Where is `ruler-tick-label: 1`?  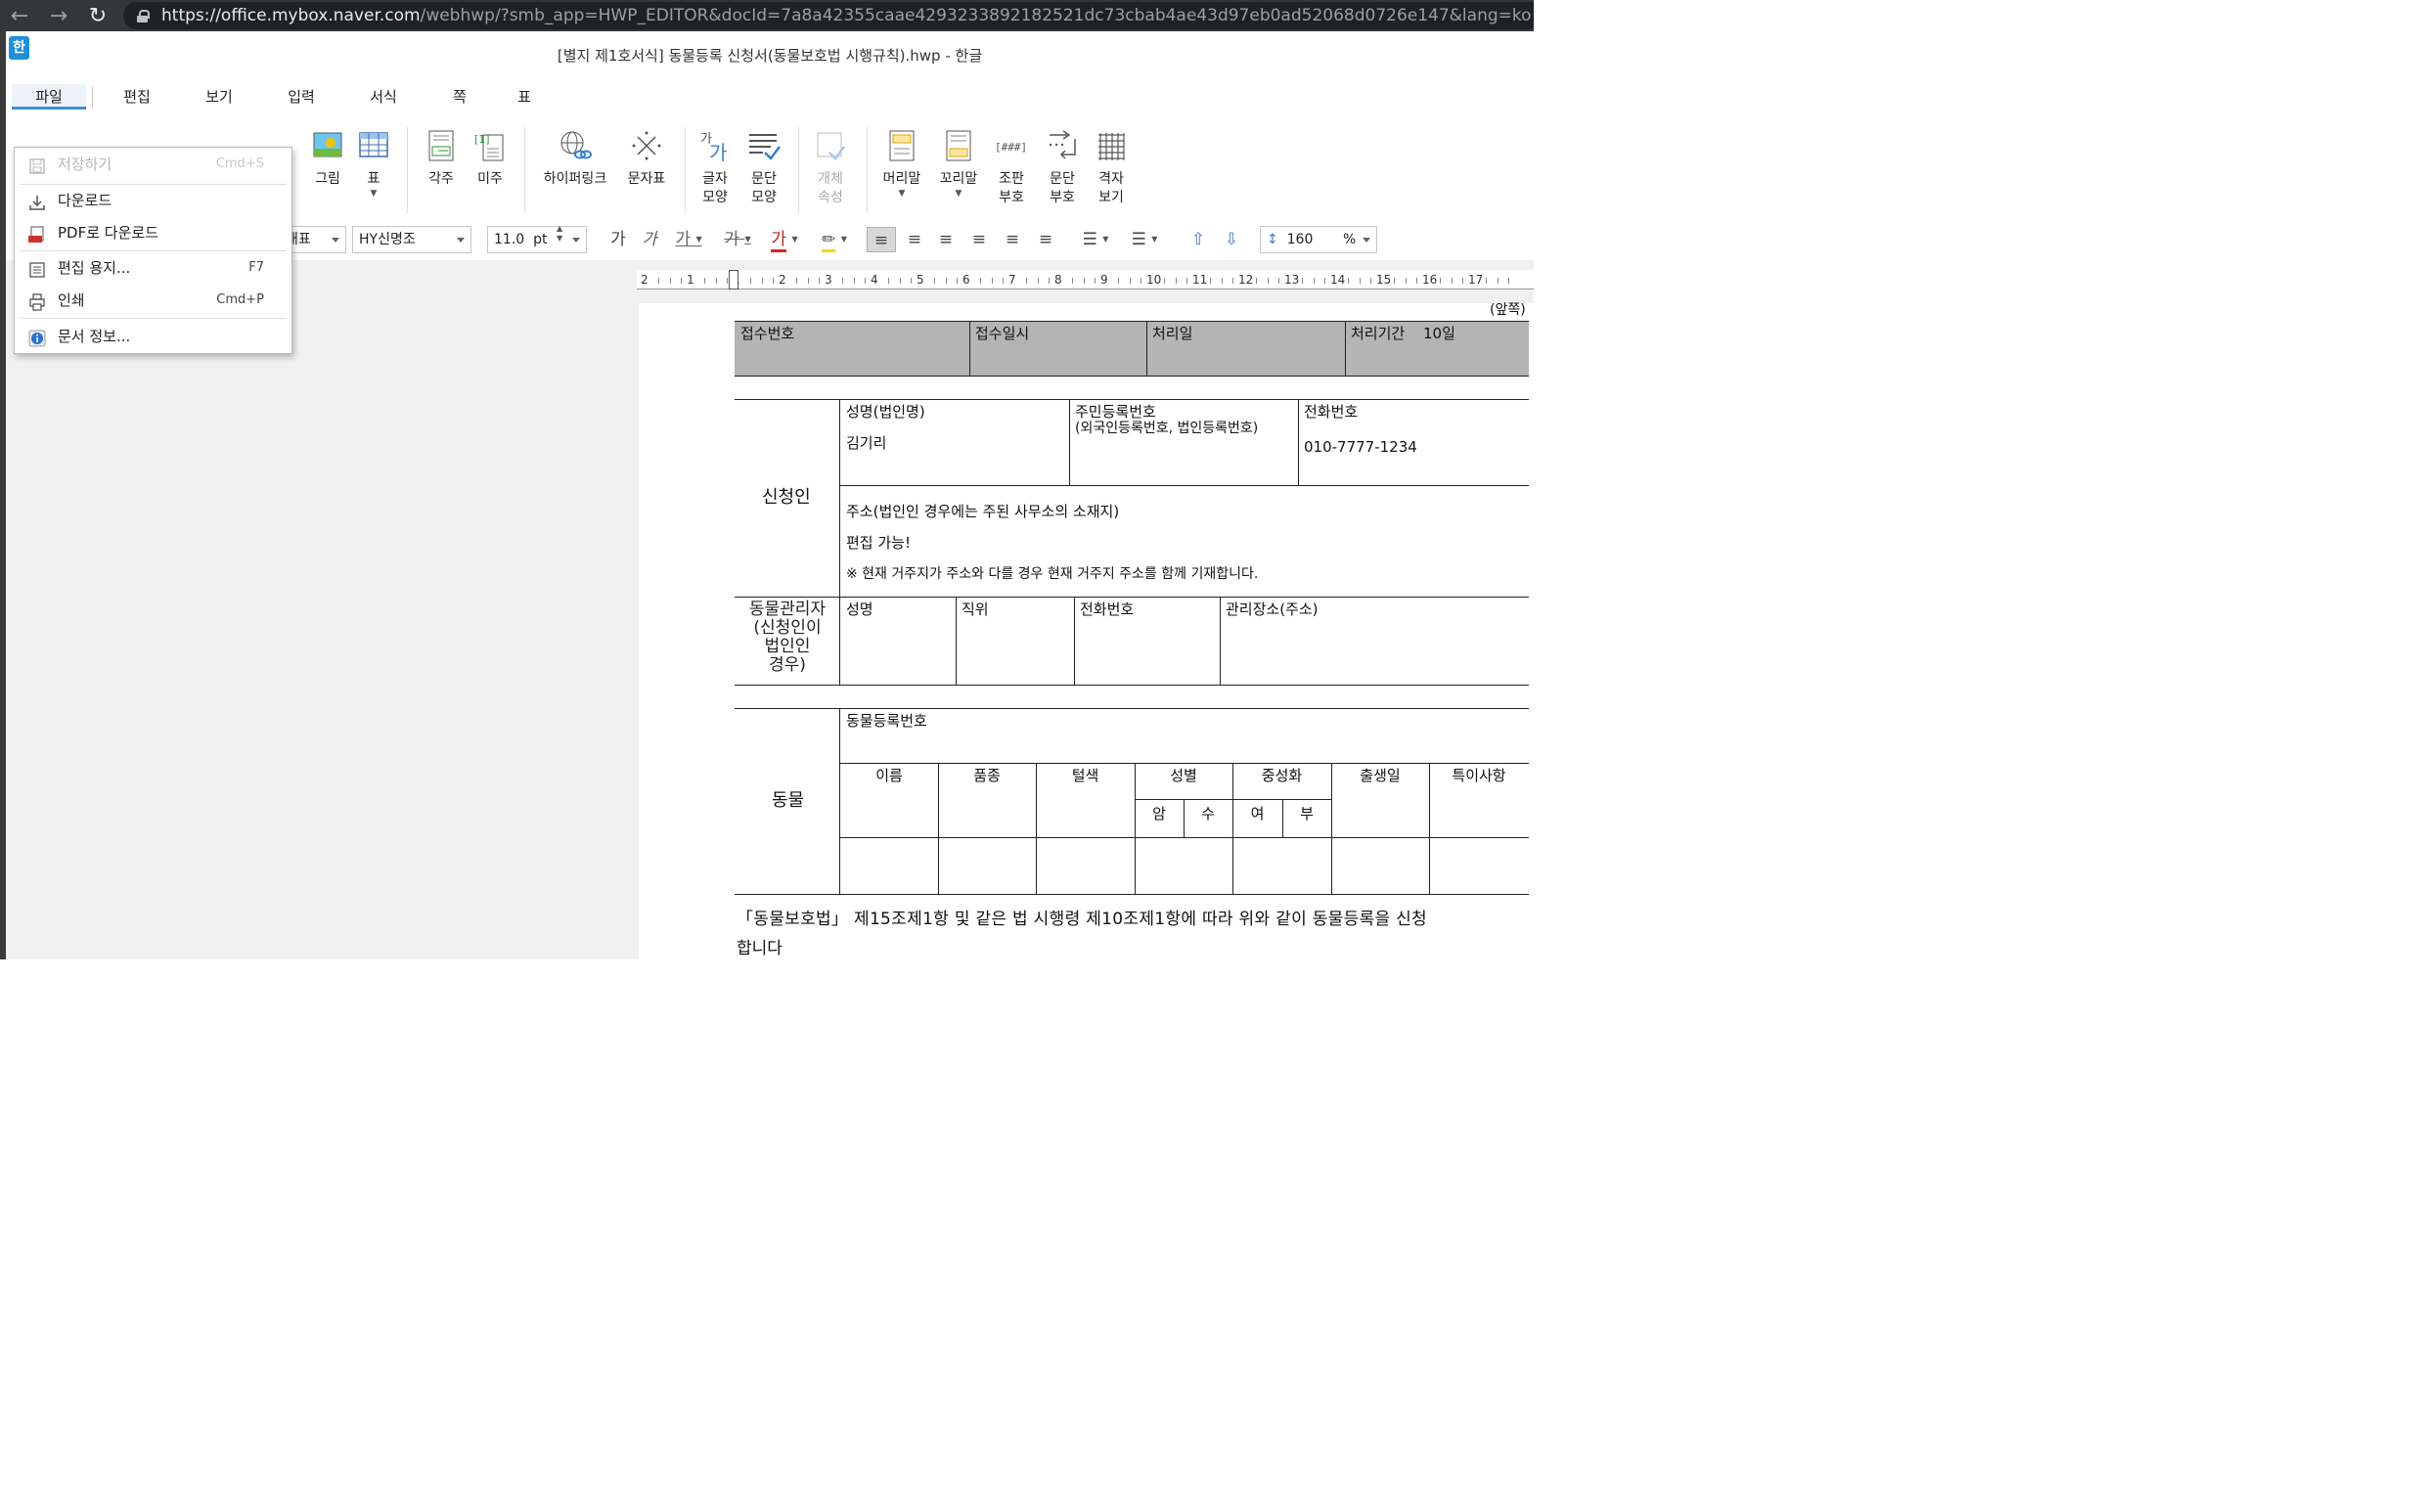
ruler-tick-label: 1 is located at coordinates (690, 280).